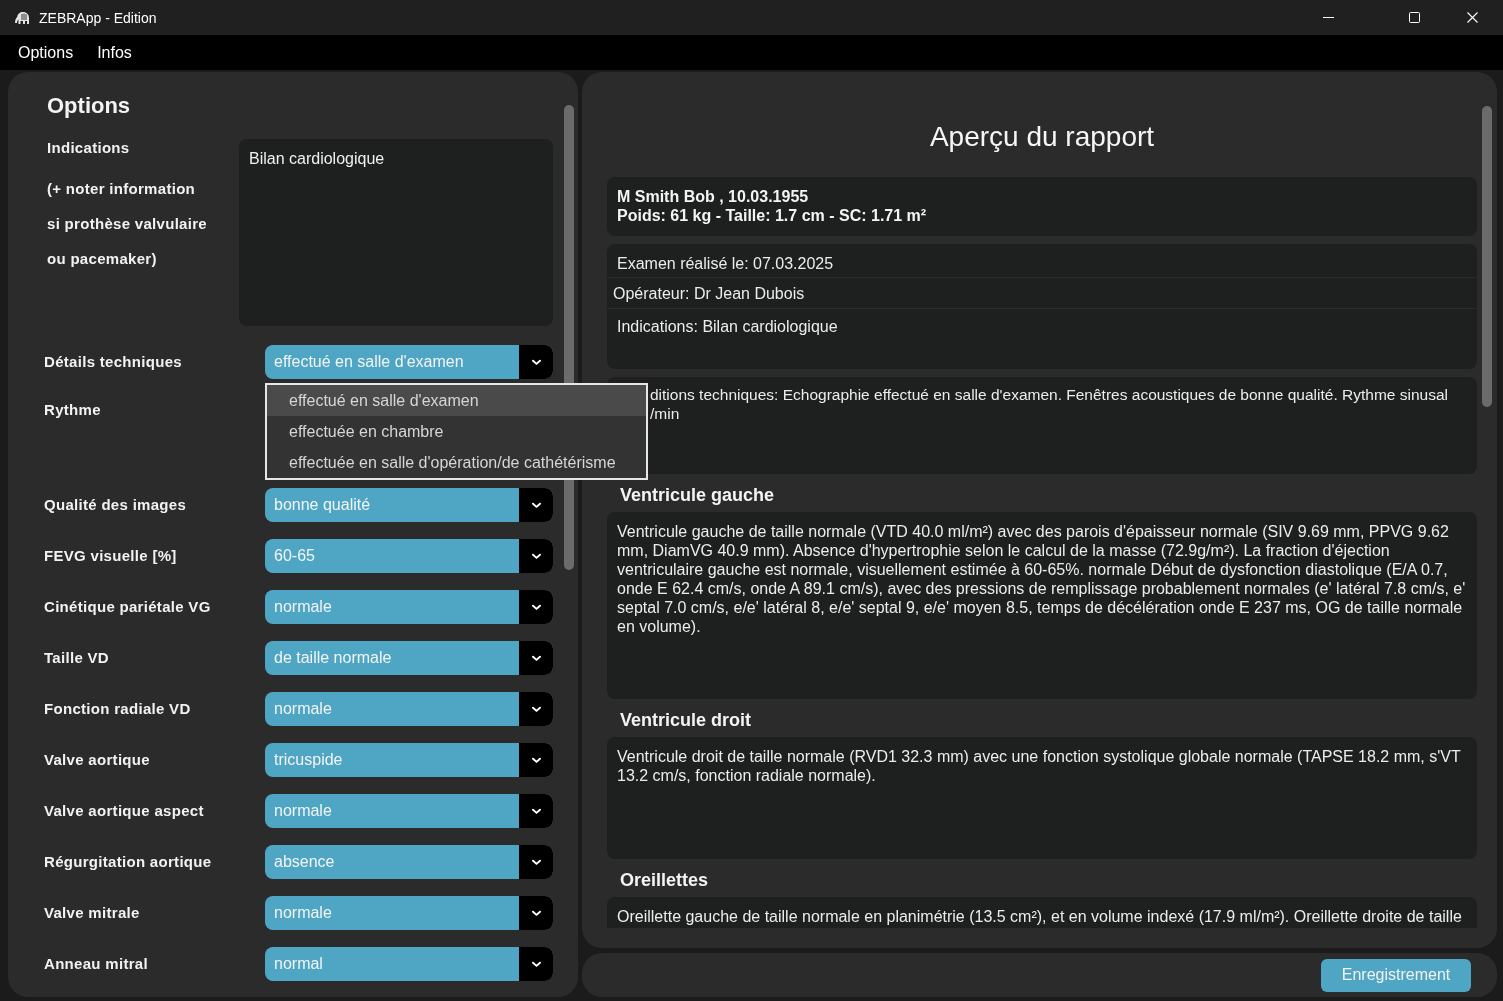 The width and height of the screenshot is (1503, 1001). What do you see at coordinates (456, 431) in the screenshot?
I see `dropdown-option: effectuée en chambre` at bounding box center [456, 431].